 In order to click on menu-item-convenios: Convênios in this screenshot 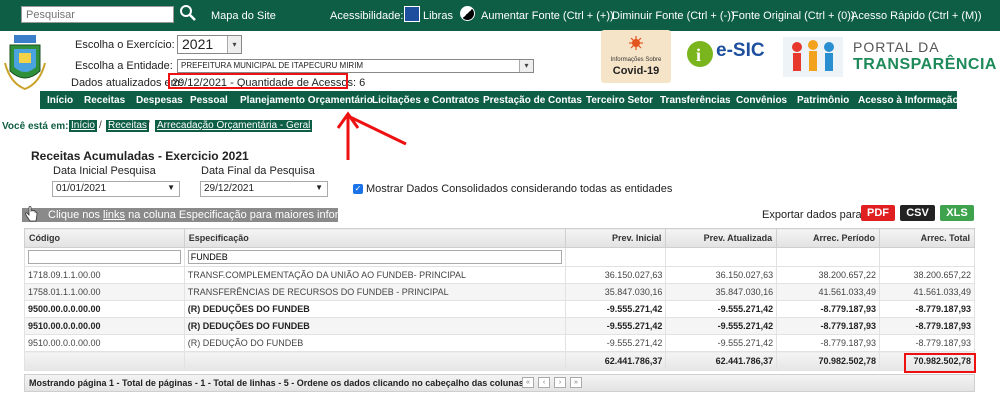, I will do `click(761, 100)`.